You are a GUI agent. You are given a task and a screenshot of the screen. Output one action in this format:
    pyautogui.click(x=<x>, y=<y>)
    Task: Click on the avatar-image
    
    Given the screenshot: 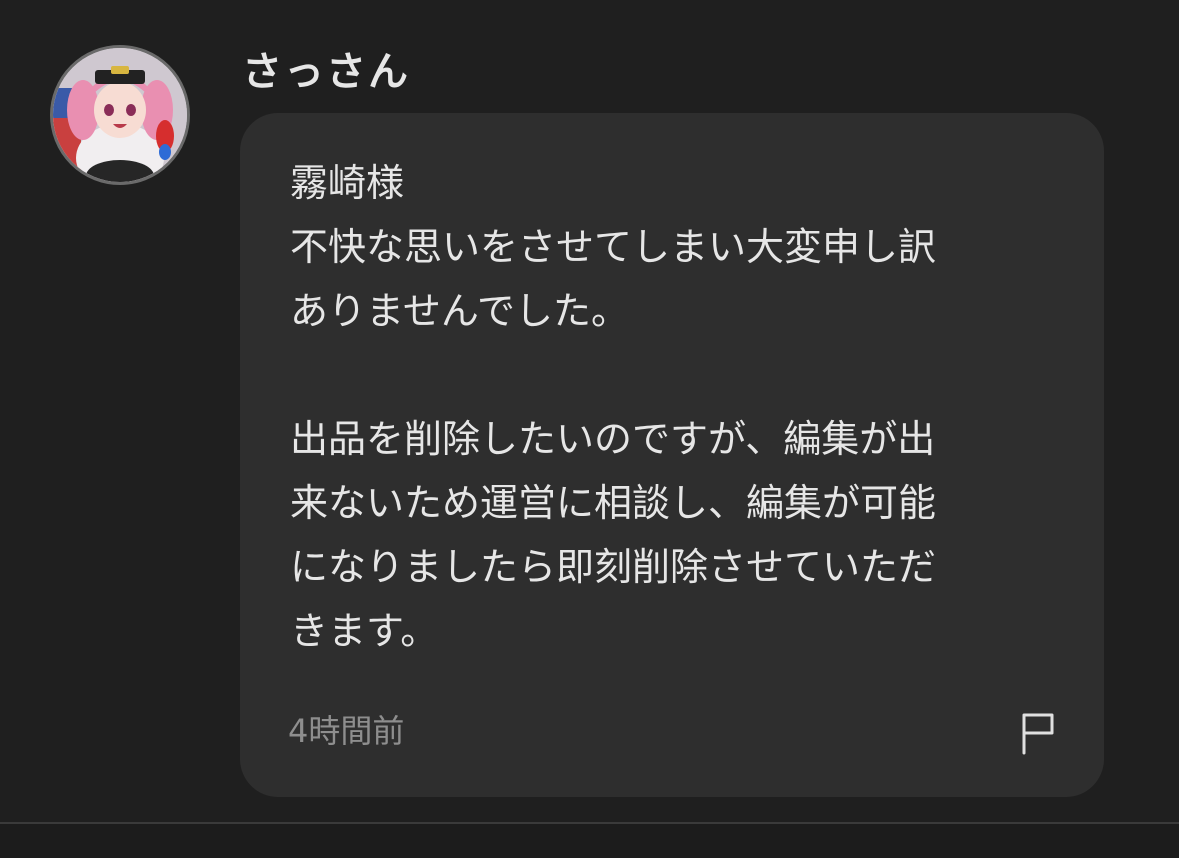 What is the action you would take?
    pyautogui.click(x=120, y=115)
    